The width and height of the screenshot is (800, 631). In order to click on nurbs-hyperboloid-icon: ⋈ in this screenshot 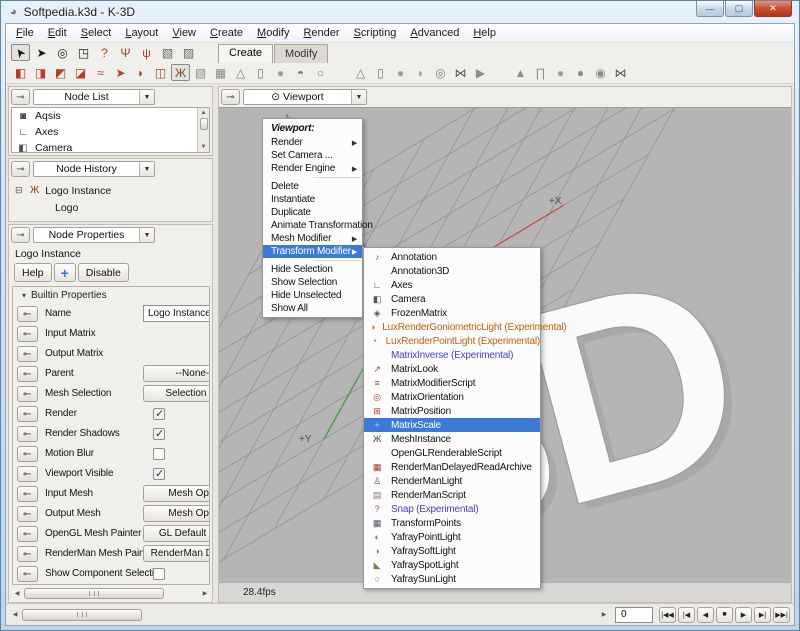, I will do `click(460, 72)`.